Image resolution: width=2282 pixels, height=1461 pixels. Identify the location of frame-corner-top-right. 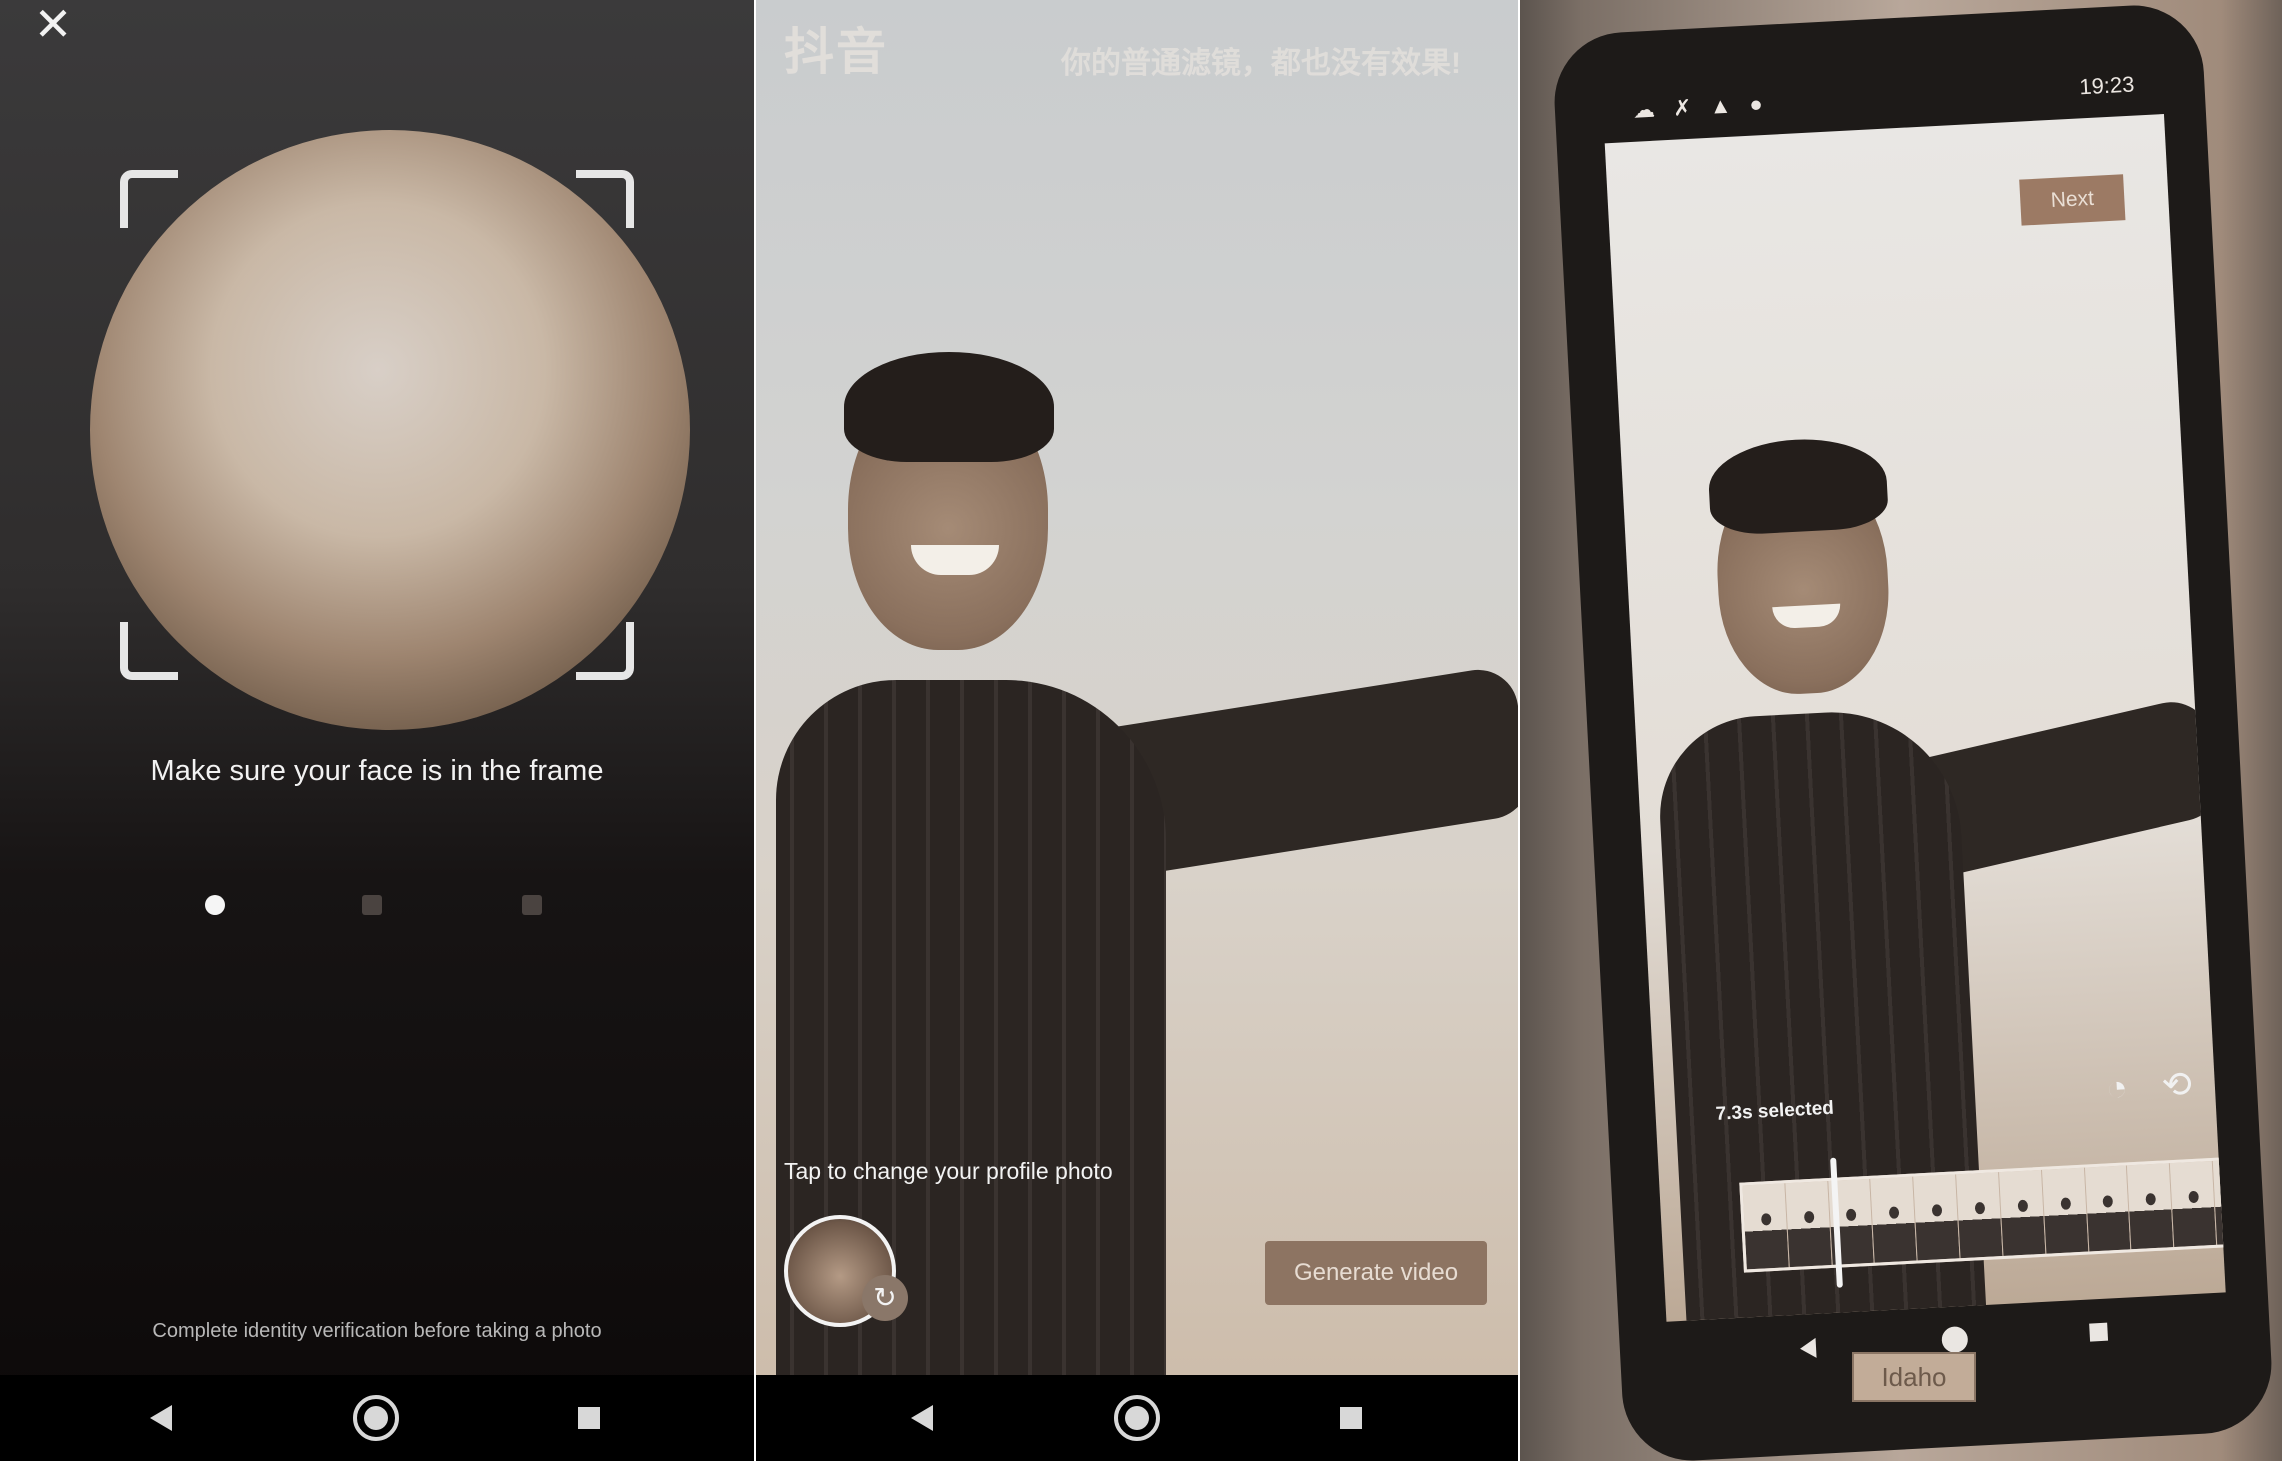
(605, 199).